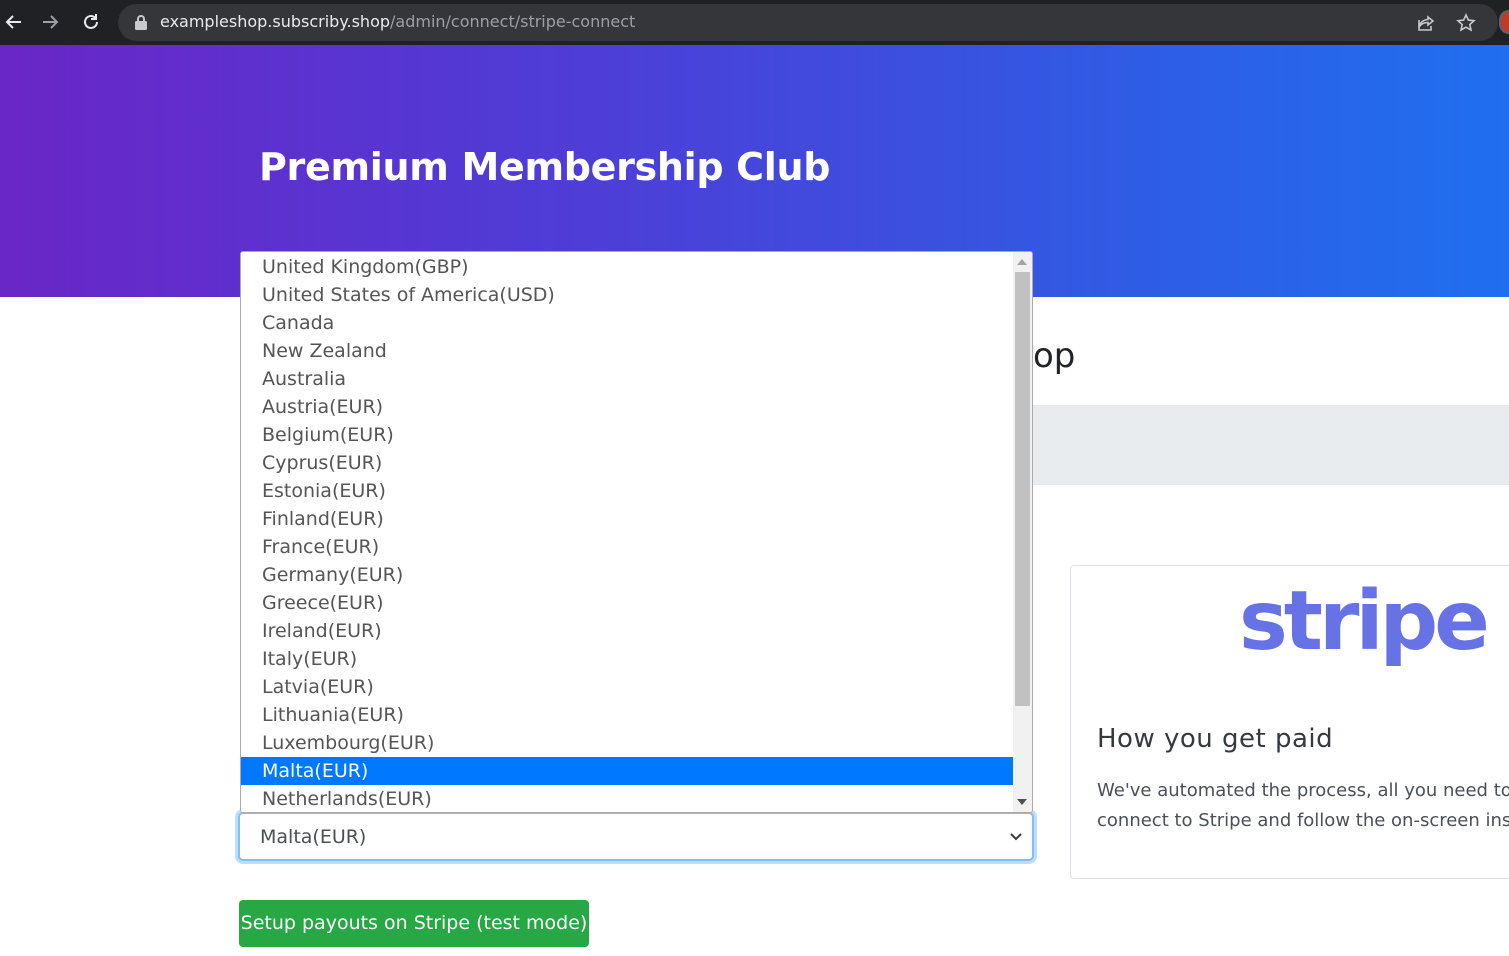 This screenshot has width=1509, height=956. What do you see at coordinates (627, 351) in the screenshot?
I see `dropdown-option: New Zealand` at bounding box center [627, 351].